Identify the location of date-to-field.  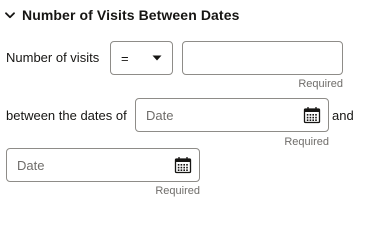
(103, 165).